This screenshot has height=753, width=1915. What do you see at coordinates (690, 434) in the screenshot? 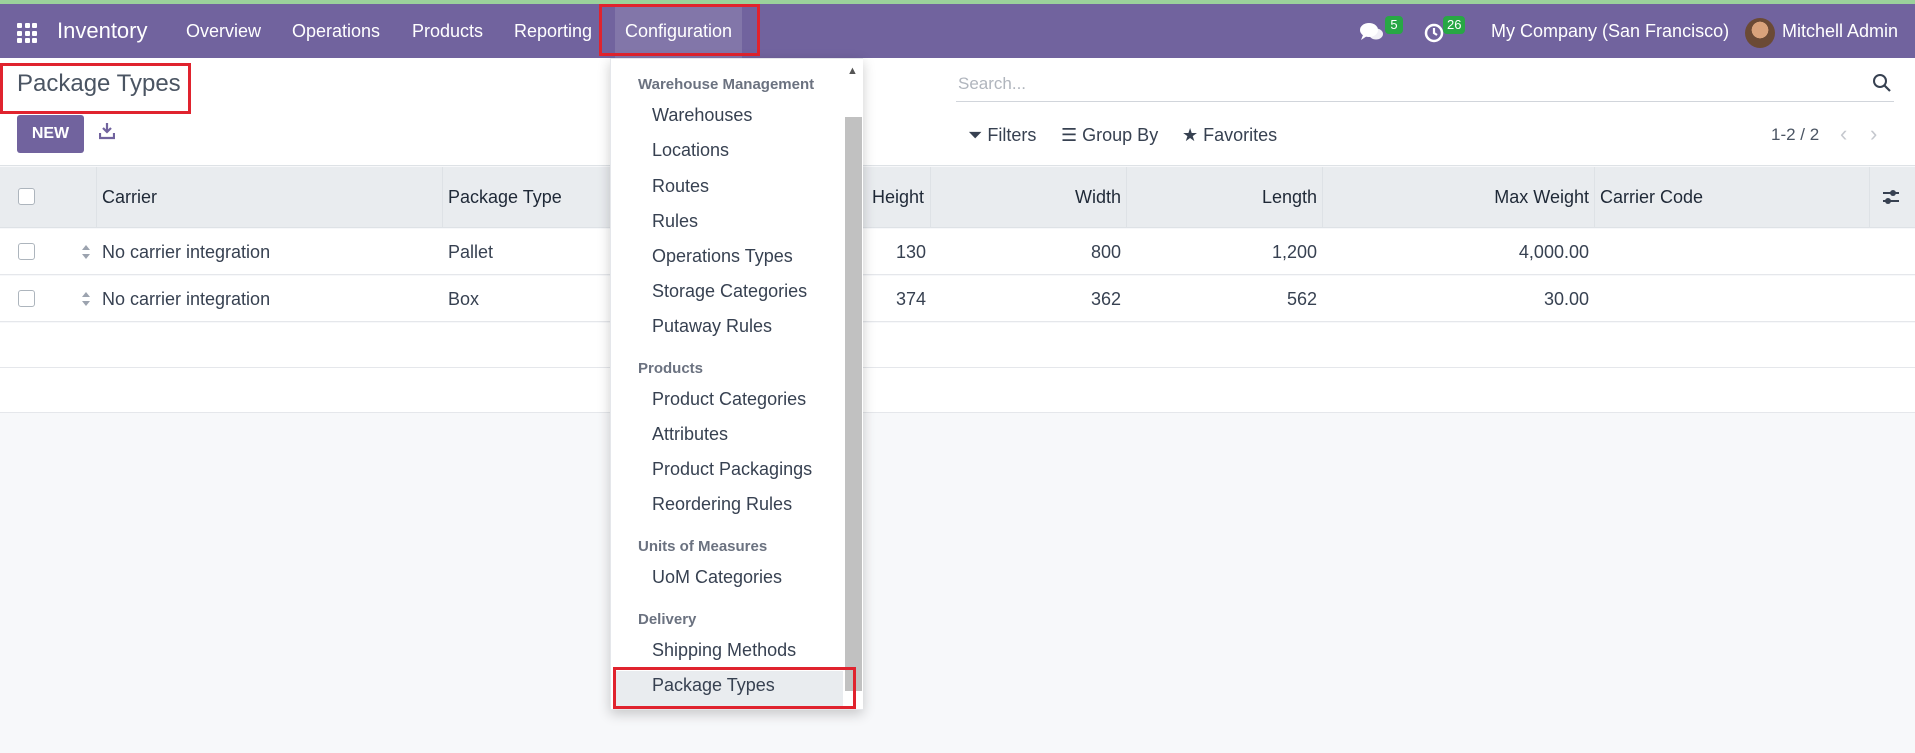
I see `menu-item-attributes: Attributes` at bounding box center [690, 434].